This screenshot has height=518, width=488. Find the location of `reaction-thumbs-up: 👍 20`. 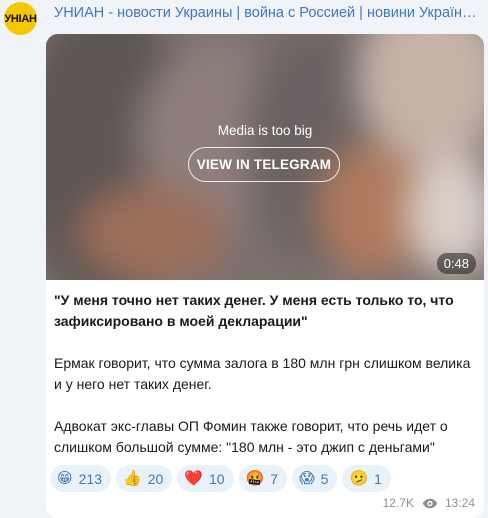

reaction-thumbs-up: 👍 20 is located at coordinates (144, 478).